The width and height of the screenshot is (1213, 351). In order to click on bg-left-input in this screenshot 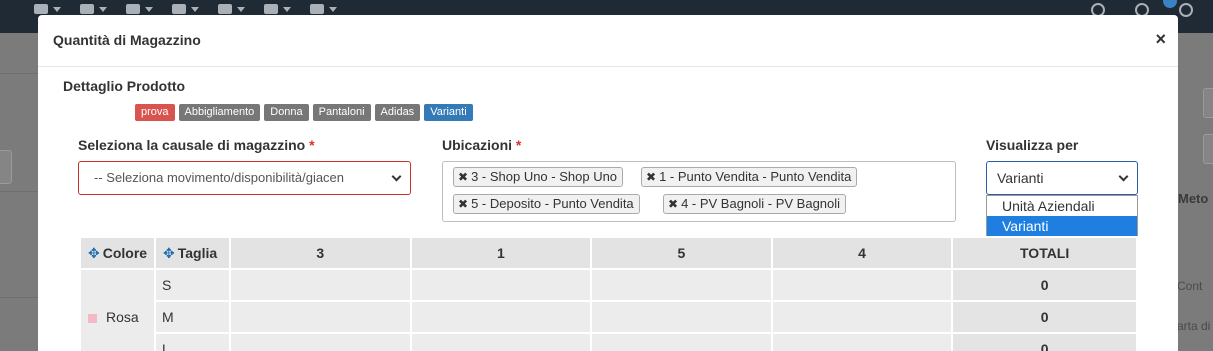, I will do `click(6, 167)`.